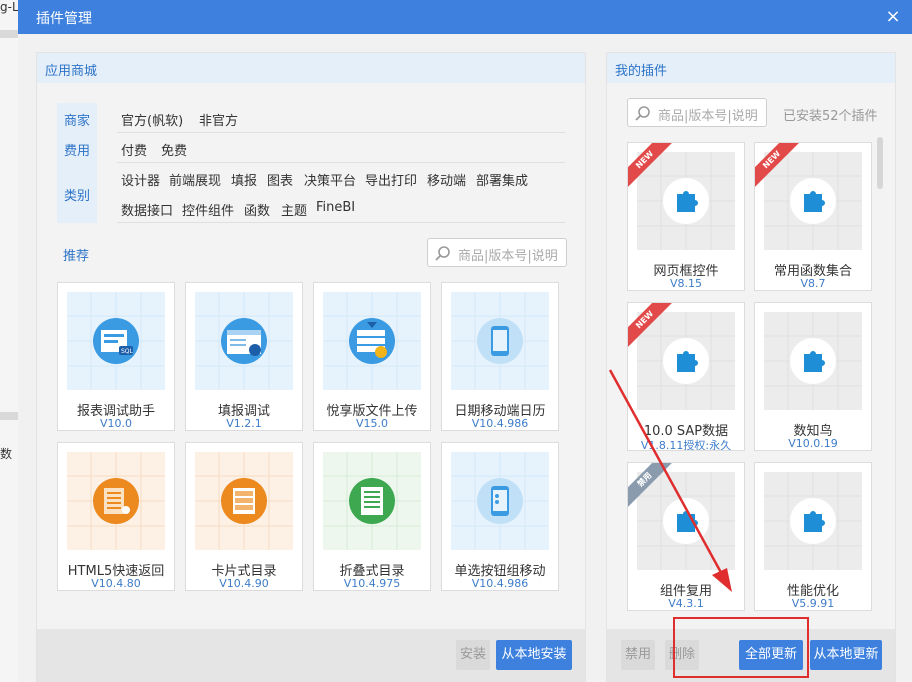  I want to click on filter-option-finebi: FineBI, so click(335, 207).